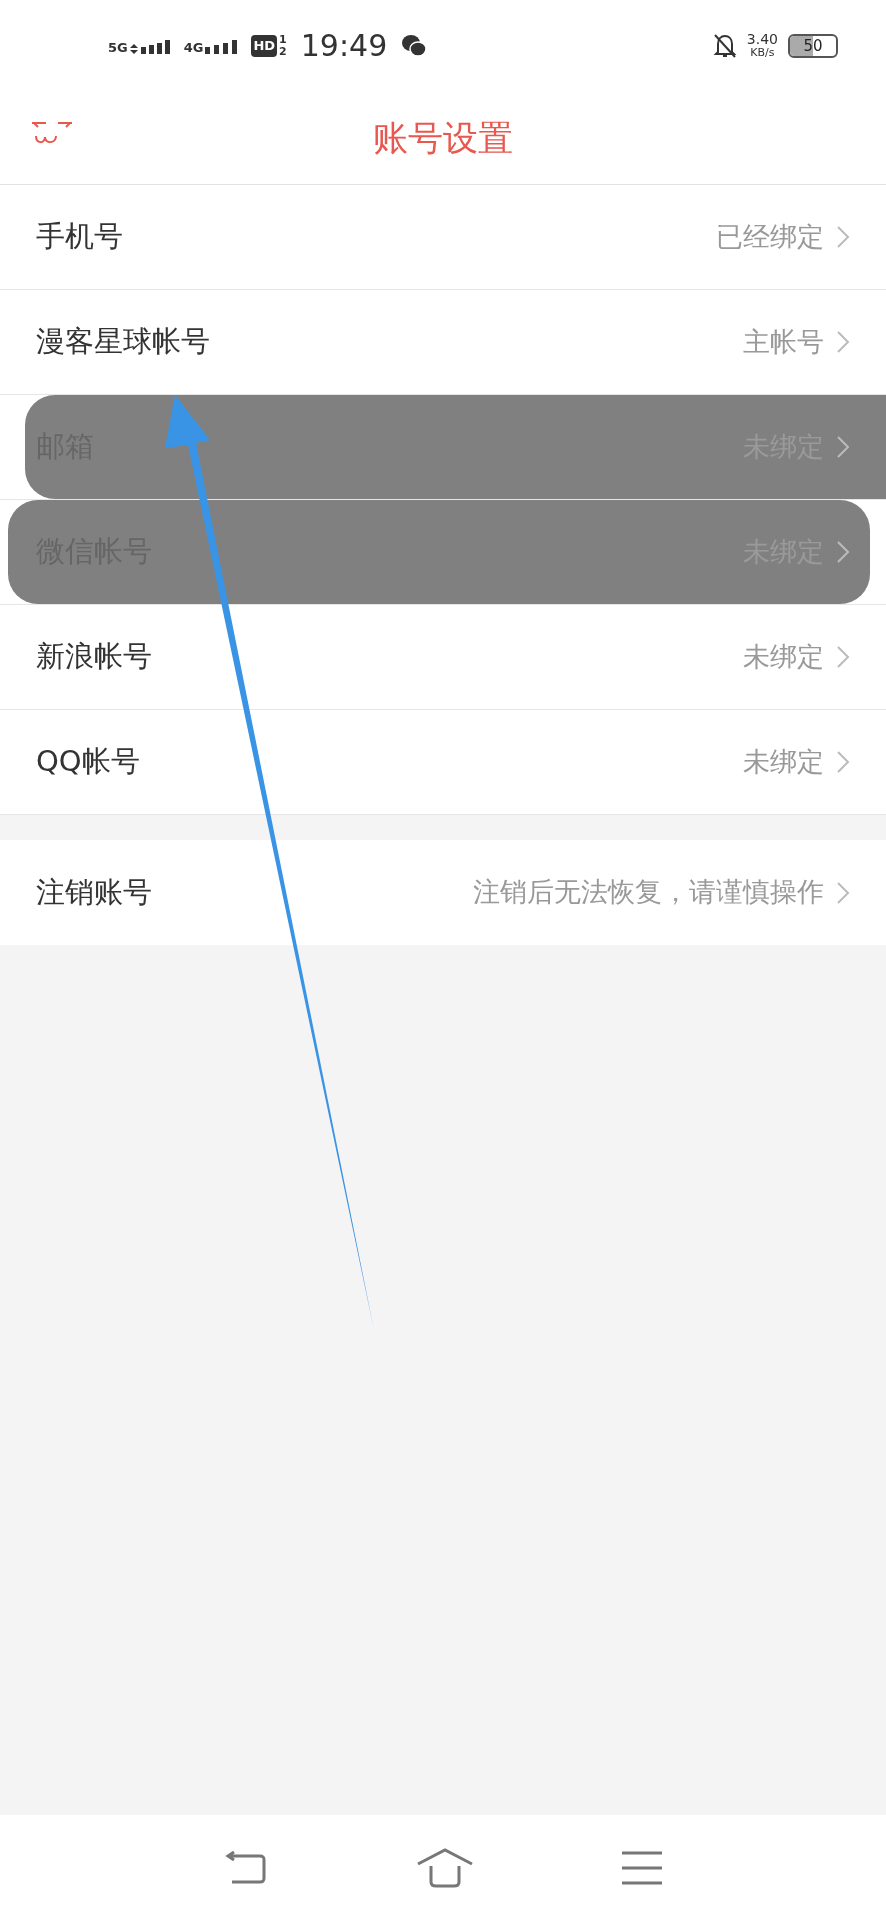  What do you see at coordinates (642, 1867) in the screenshot?
I see `menu-icon` at bounding box center [642, 1867].